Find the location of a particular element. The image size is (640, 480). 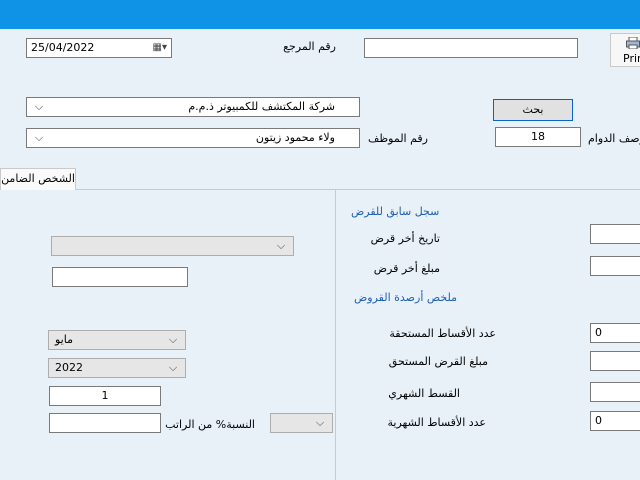

company-select: شركة المكتشف للكمبيوتر ذ.م.م ⌵ is located at coordinates (193, 107).